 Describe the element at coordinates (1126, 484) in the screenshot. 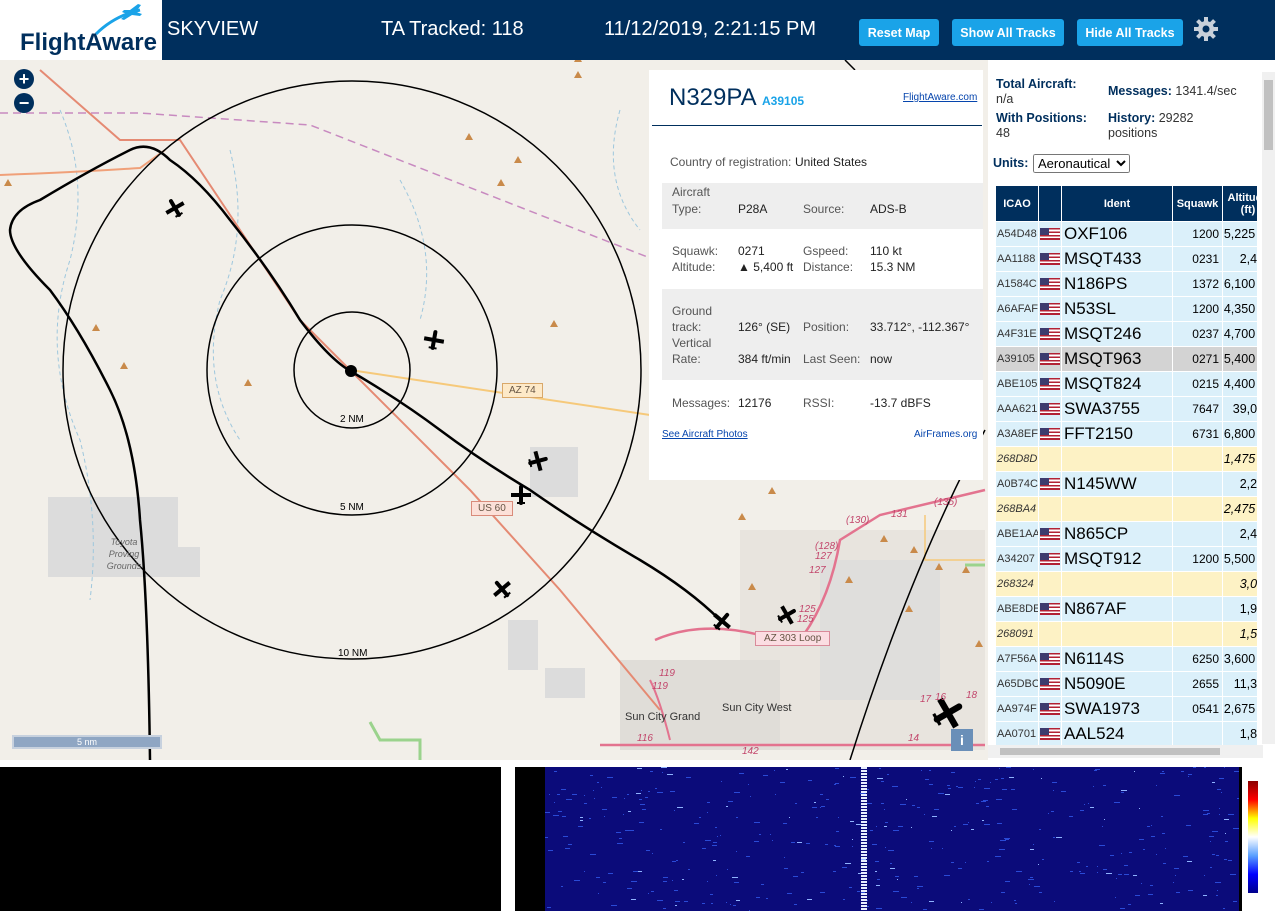

I see `table-row: A0B74C N145WW 2,200` at that location.